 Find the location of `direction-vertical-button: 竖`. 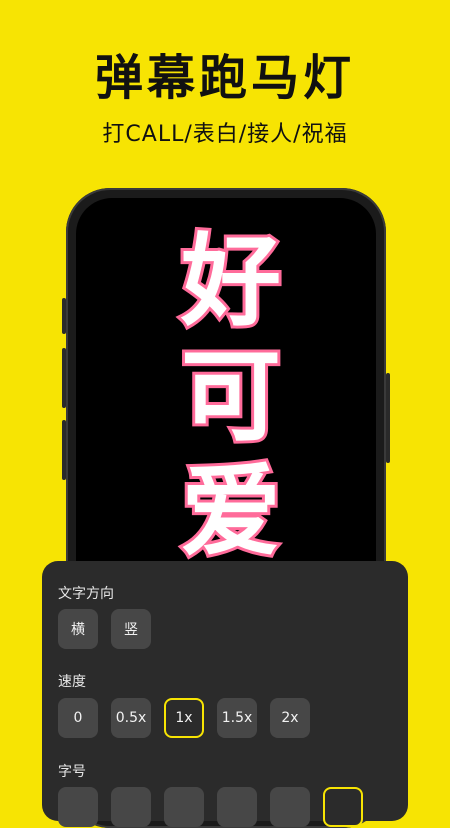

direction-vertical-button: 竖 is located at coordinates (131, 629).